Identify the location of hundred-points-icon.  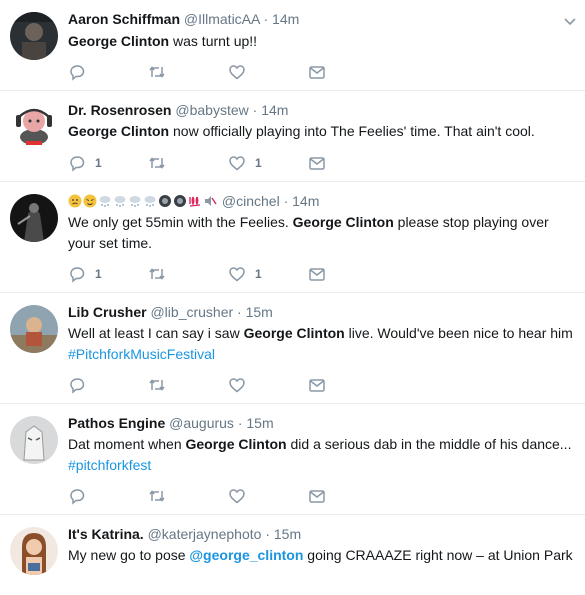
(195, 201).